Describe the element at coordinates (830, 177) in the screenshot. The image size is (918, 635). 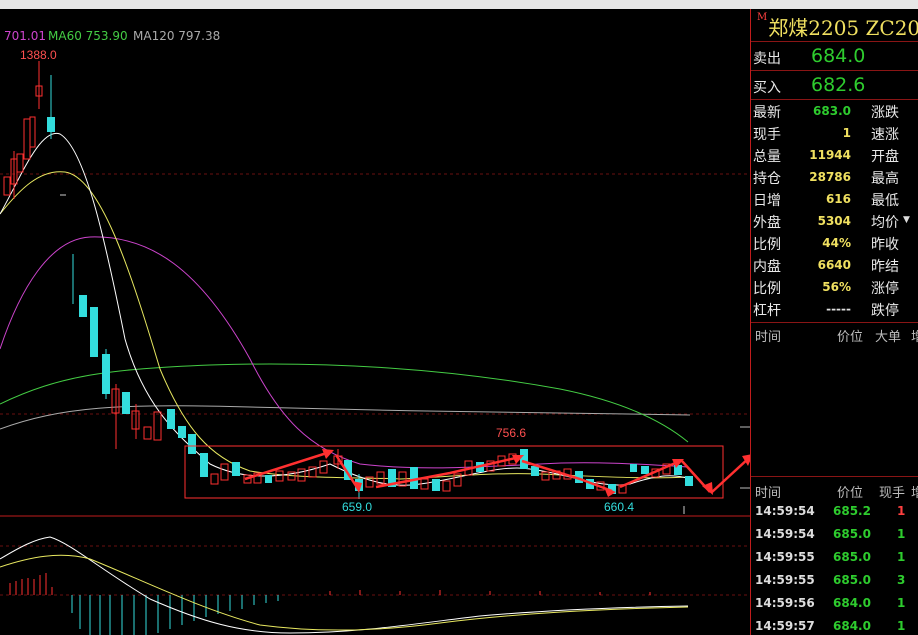
I see `row-value: 28786` at that location.